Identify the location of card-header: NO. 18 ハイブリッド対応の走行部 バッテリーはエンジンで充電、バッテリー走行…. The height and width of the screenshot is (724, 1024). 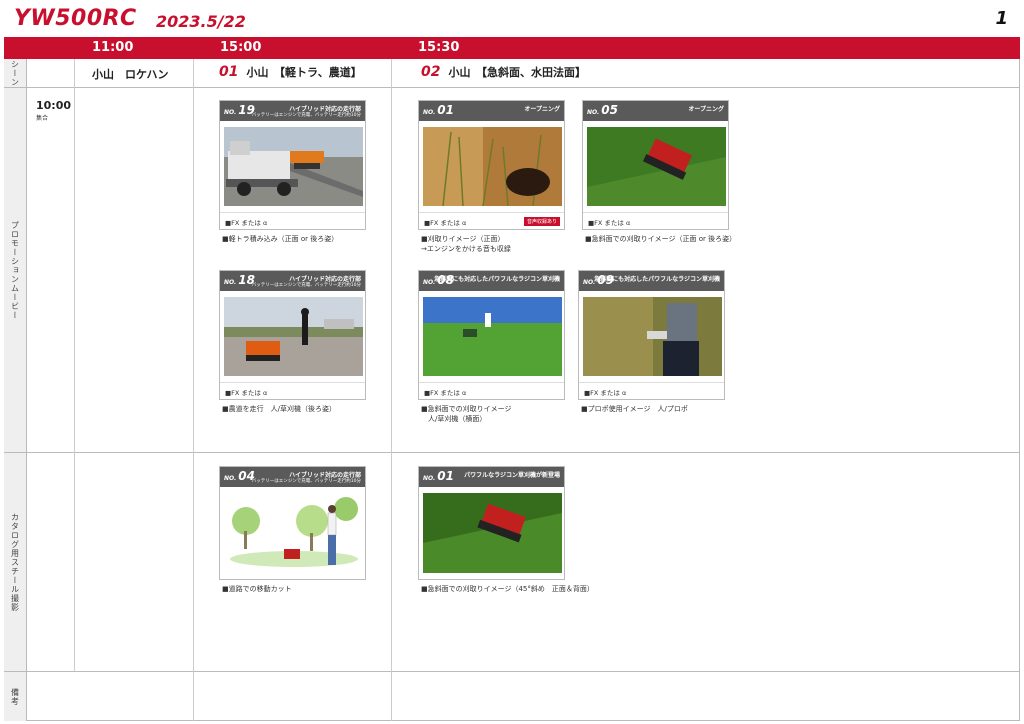
(292, 281).